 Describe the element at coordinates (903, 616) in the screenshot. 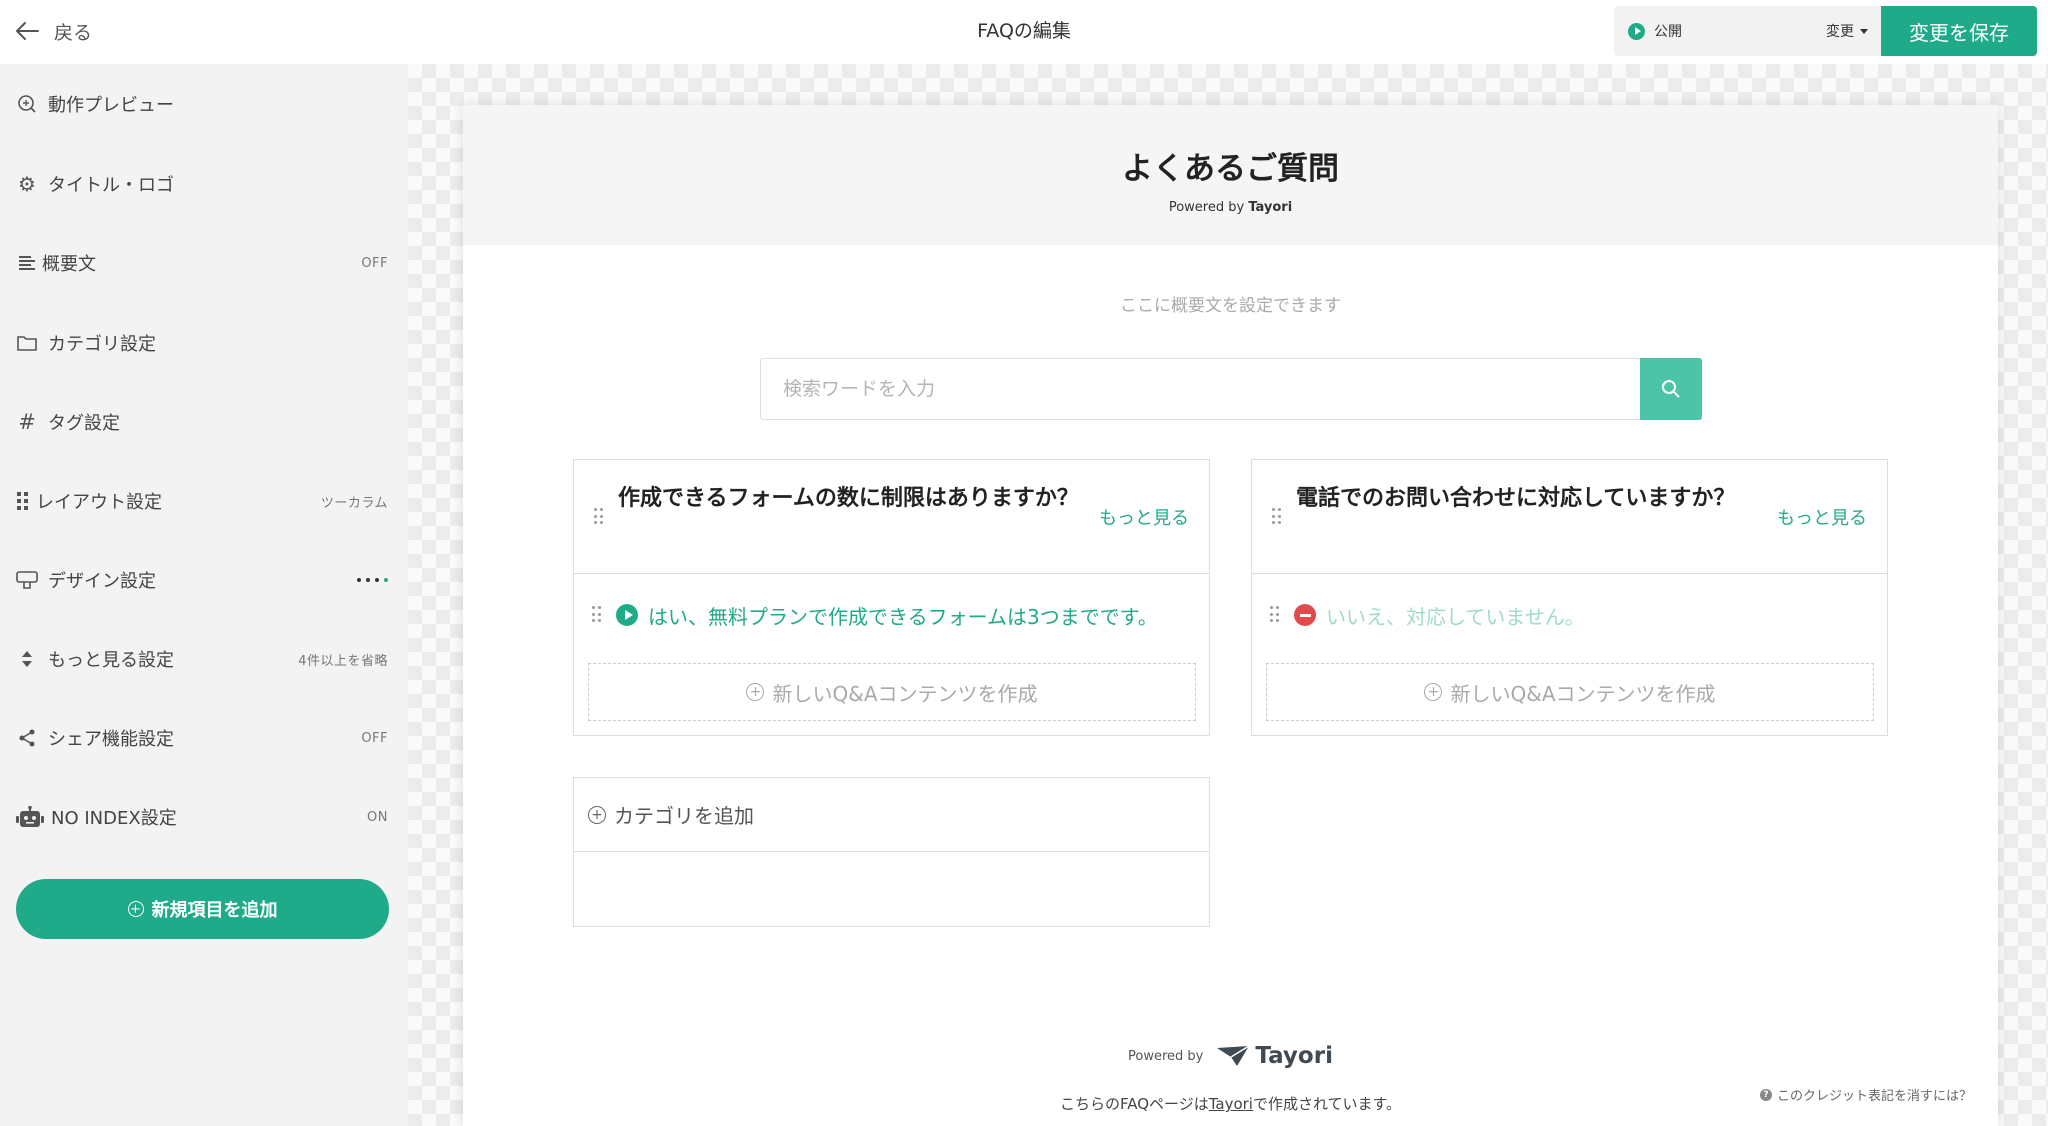

I see `qa-question: はい、無料プランで作成できるフォームは3つまでです。` at that location.